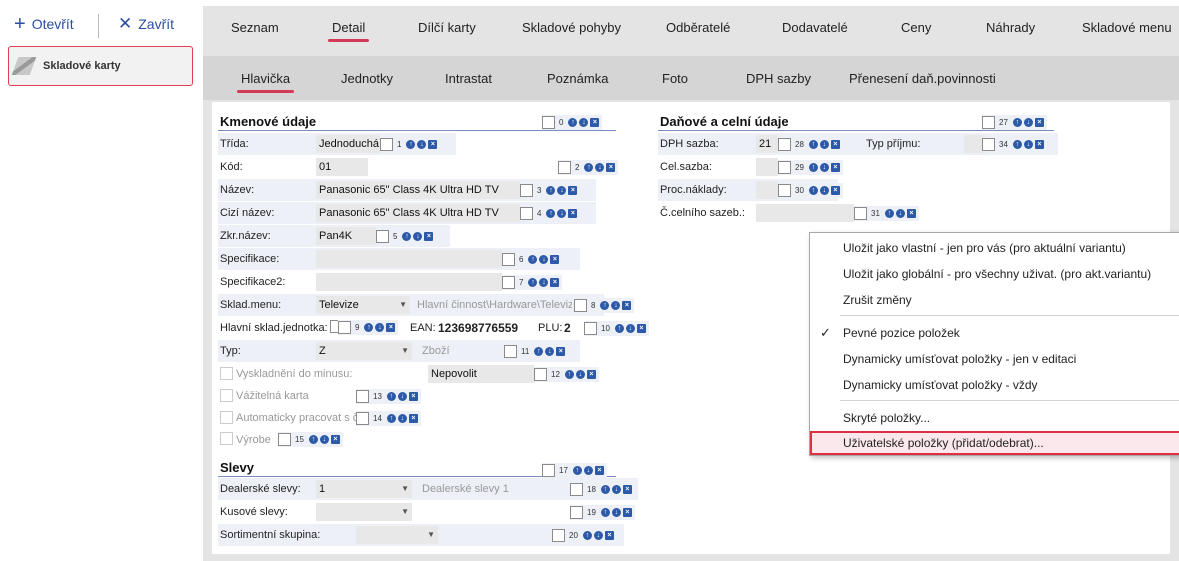 This screenshot has height=561, width=1179. What do you see at coordinates (100, 66) in the screenshot?
I see `nav-item-skladove-karty: Skladové karty` at bounding box center [100, 66].